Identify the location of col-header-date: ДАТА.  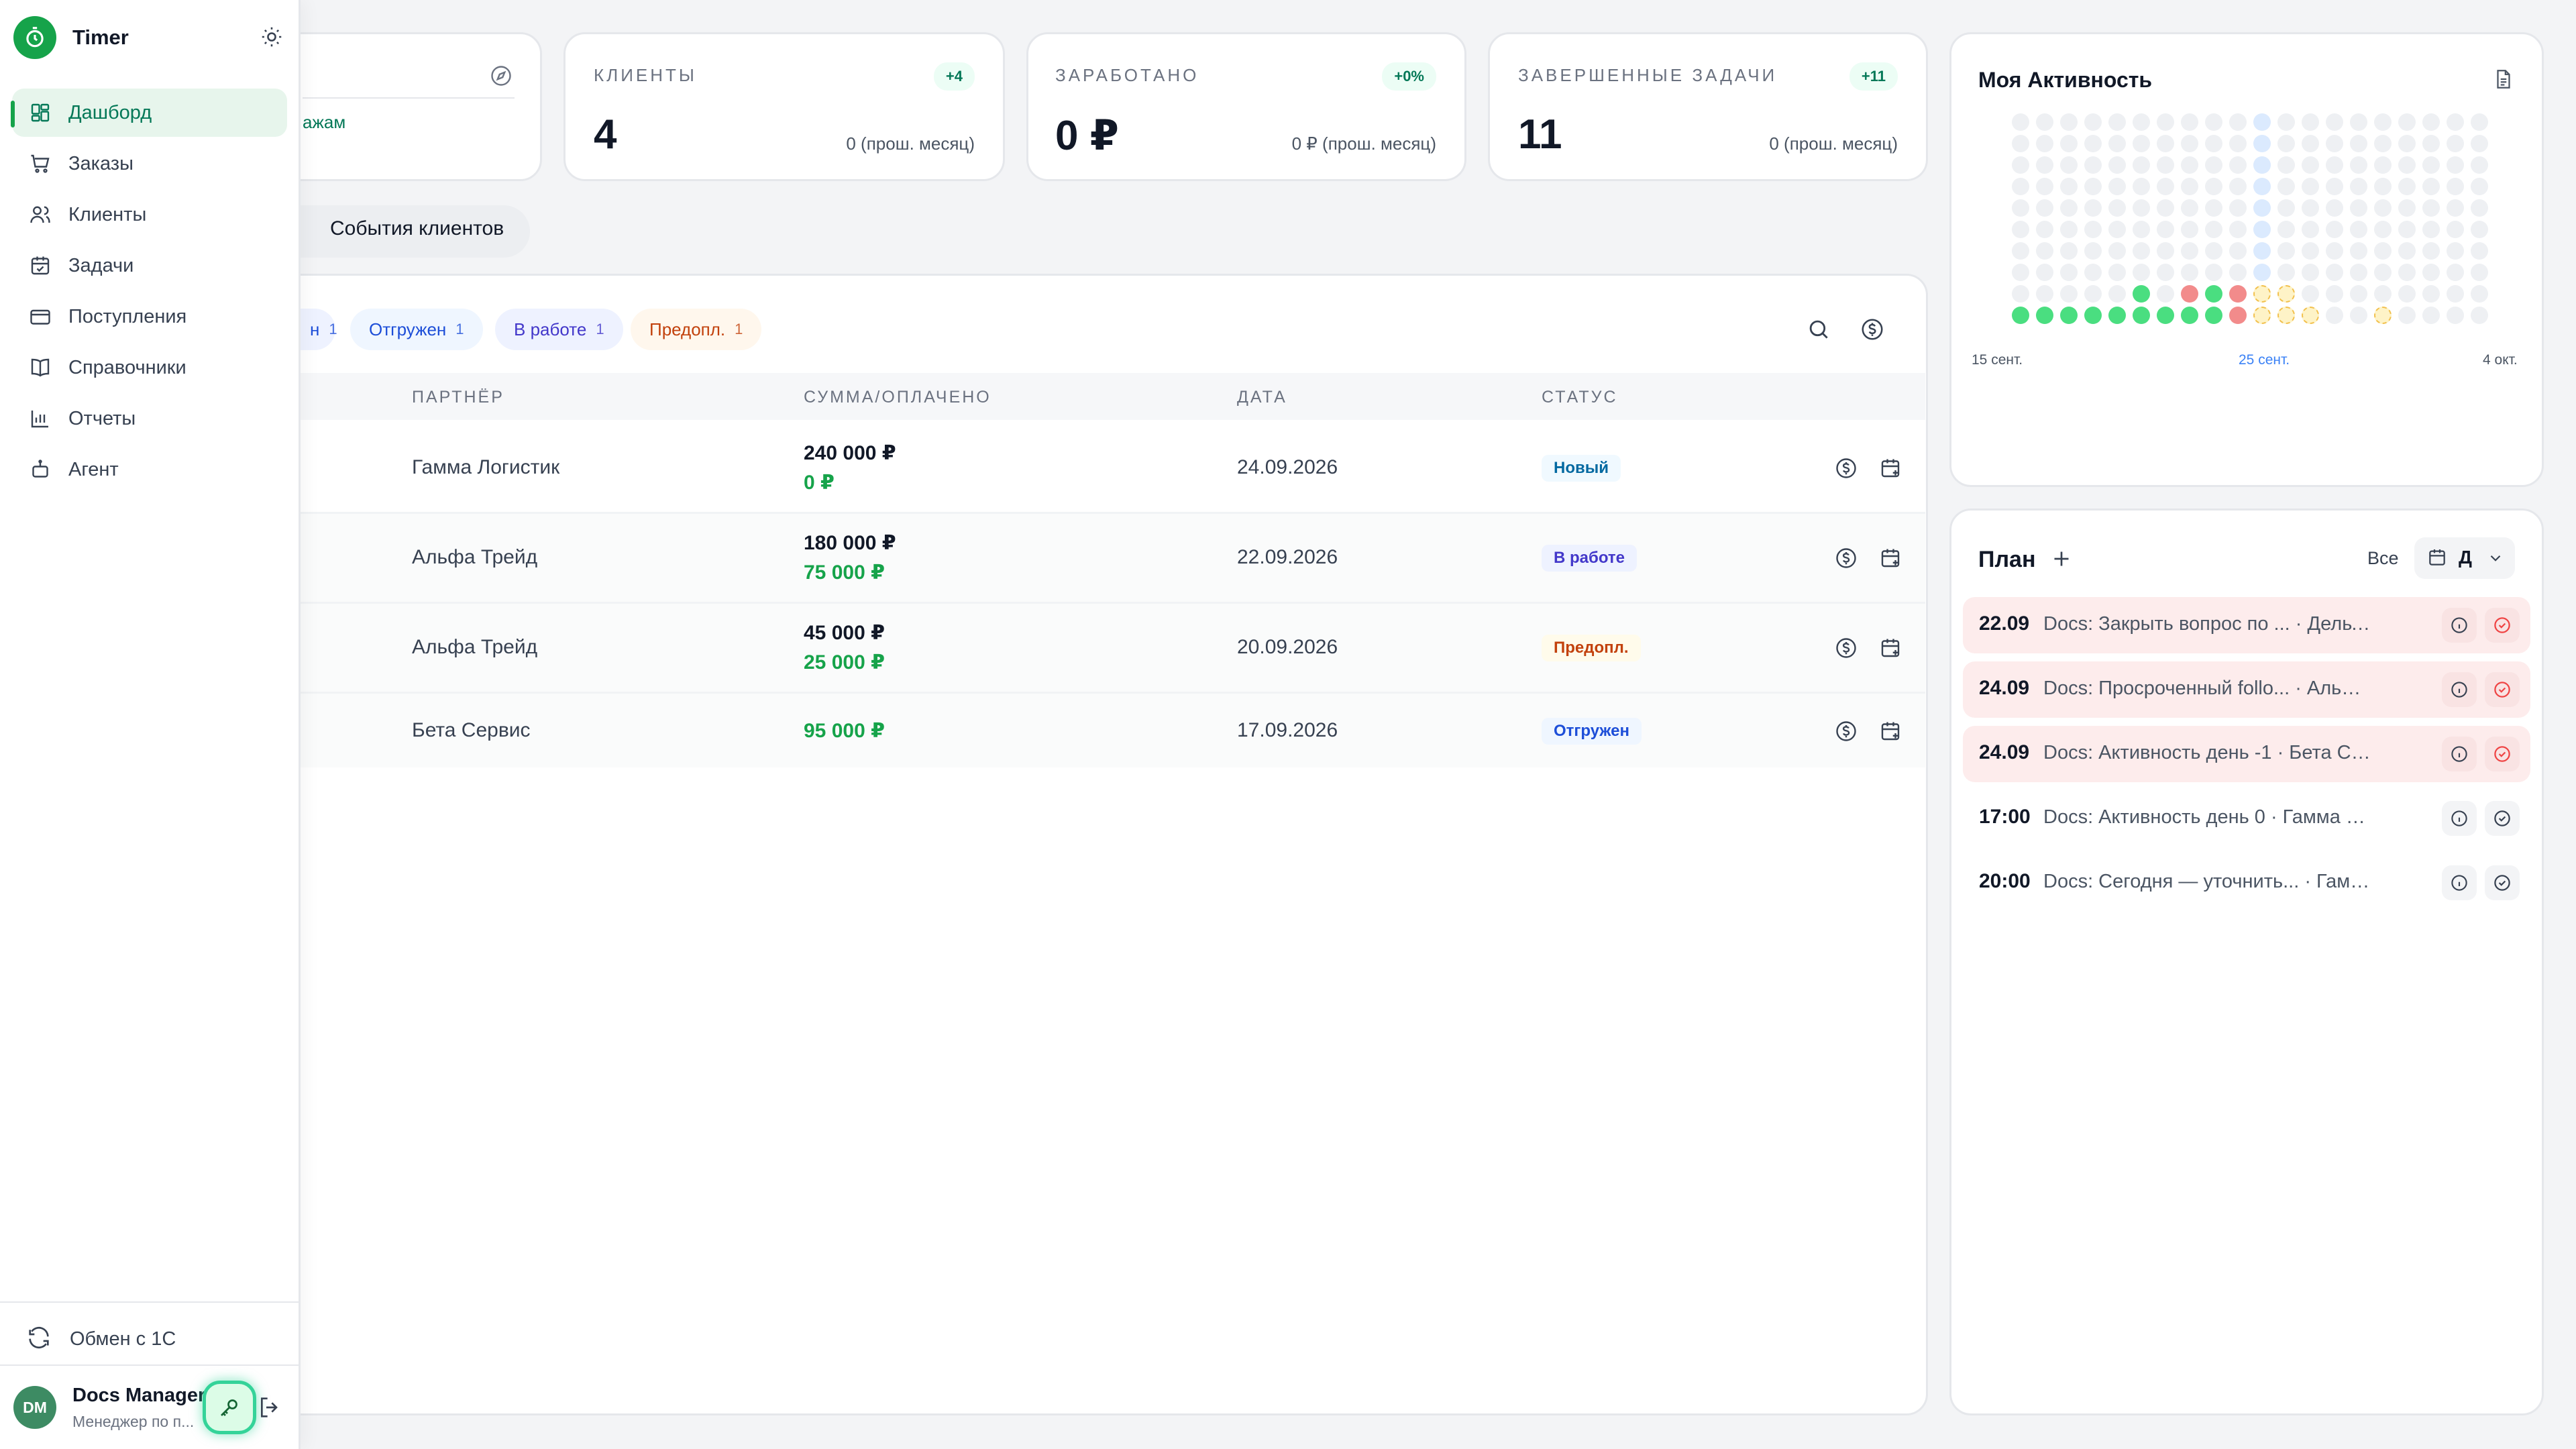
(1262, 397).